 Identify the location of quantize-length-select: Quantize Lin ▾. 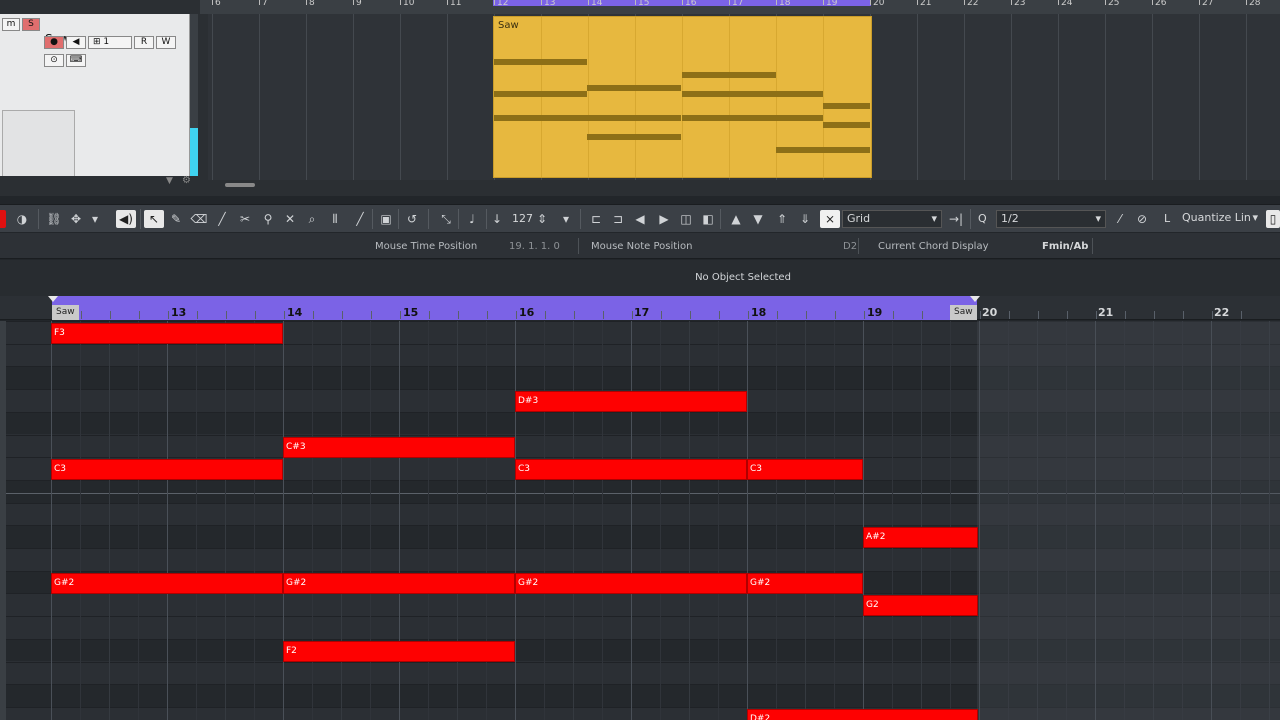
(1219, 219).